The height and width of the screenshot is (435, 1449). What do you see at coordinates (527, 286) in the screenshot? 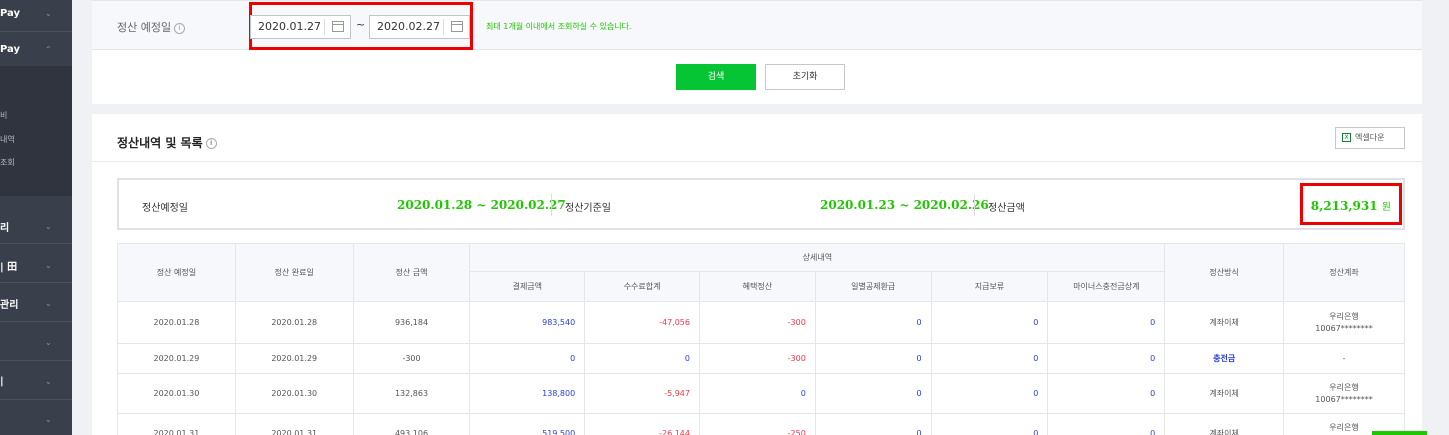
I see `header-payment: 결제금액` at bounding box center [527, 286].